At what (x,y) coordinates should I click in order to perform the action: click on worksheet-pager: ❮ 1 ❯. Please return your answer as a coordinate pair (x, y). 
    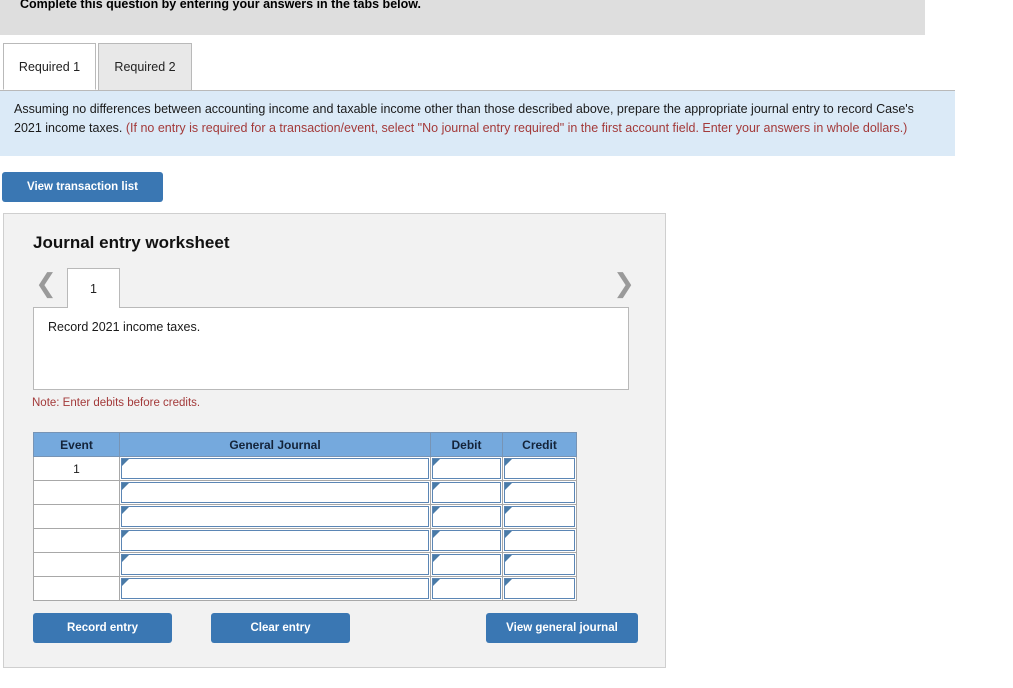
    Looking at the image, I should click on (335, 288).